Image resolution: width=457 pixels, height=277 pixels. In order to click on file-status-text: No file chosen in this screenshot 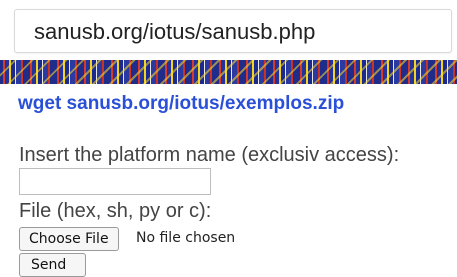, I will do `click(186, 238)`.